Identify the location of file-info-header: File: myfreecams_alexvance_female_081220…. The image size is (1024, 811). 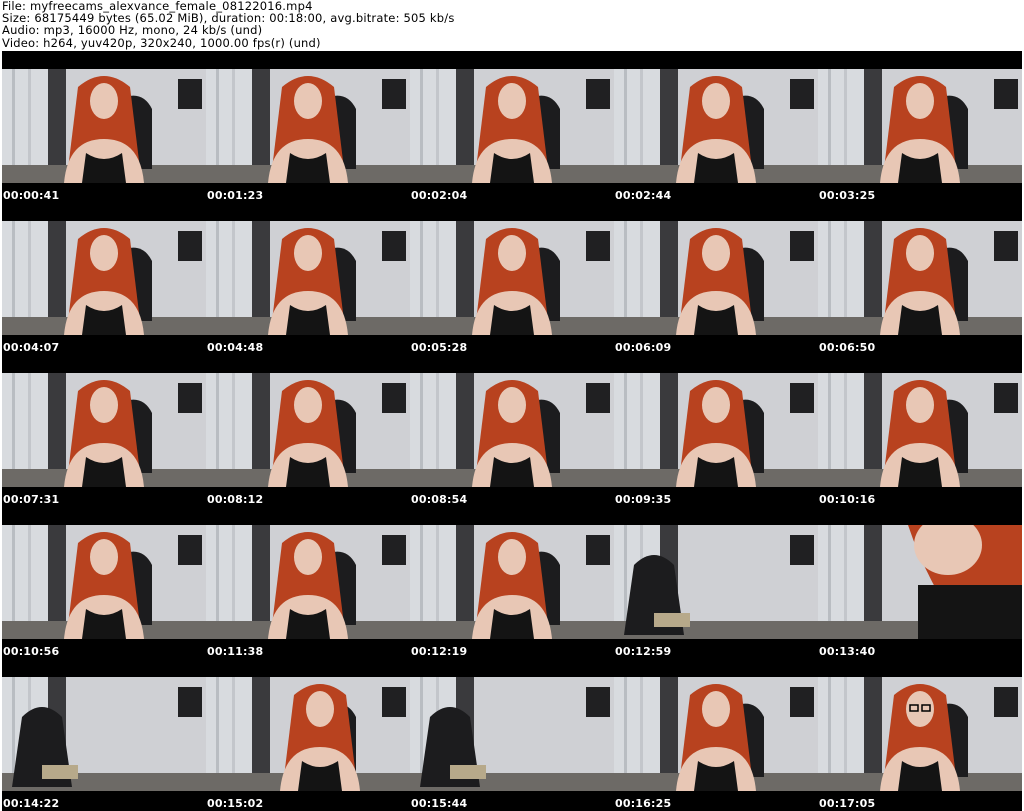
(512, 25).